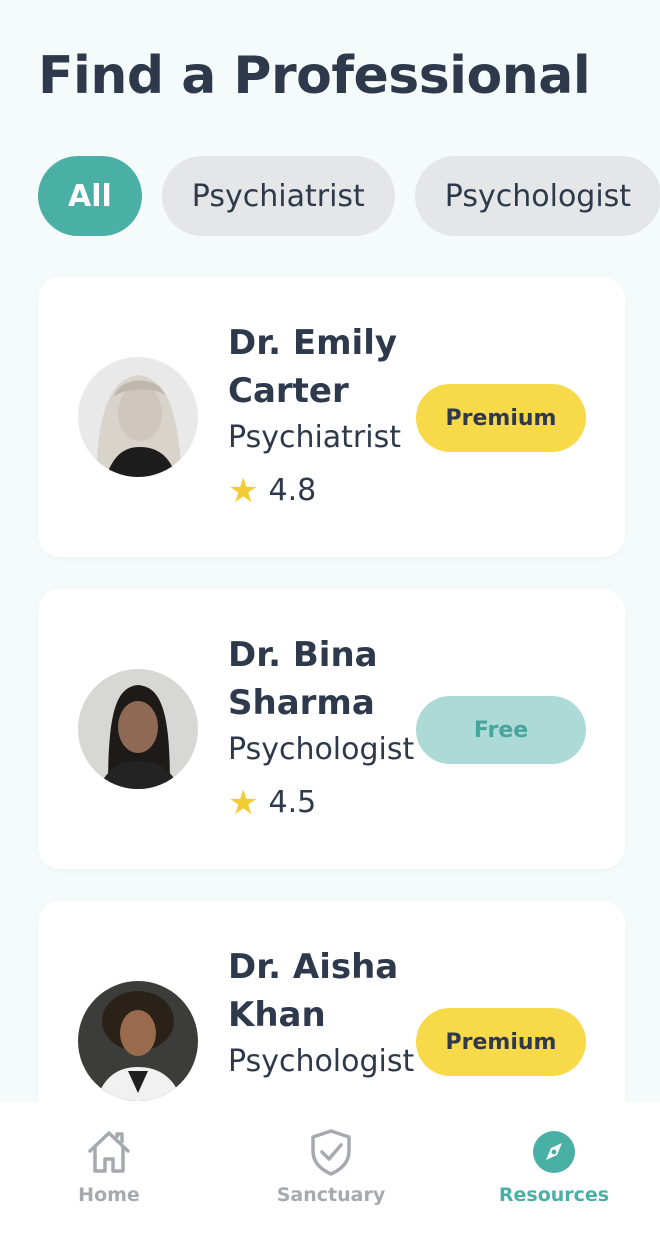 This screenshot has height=1240, width=660. I want to click on page-title: Find a Professional, so click(314, 76).